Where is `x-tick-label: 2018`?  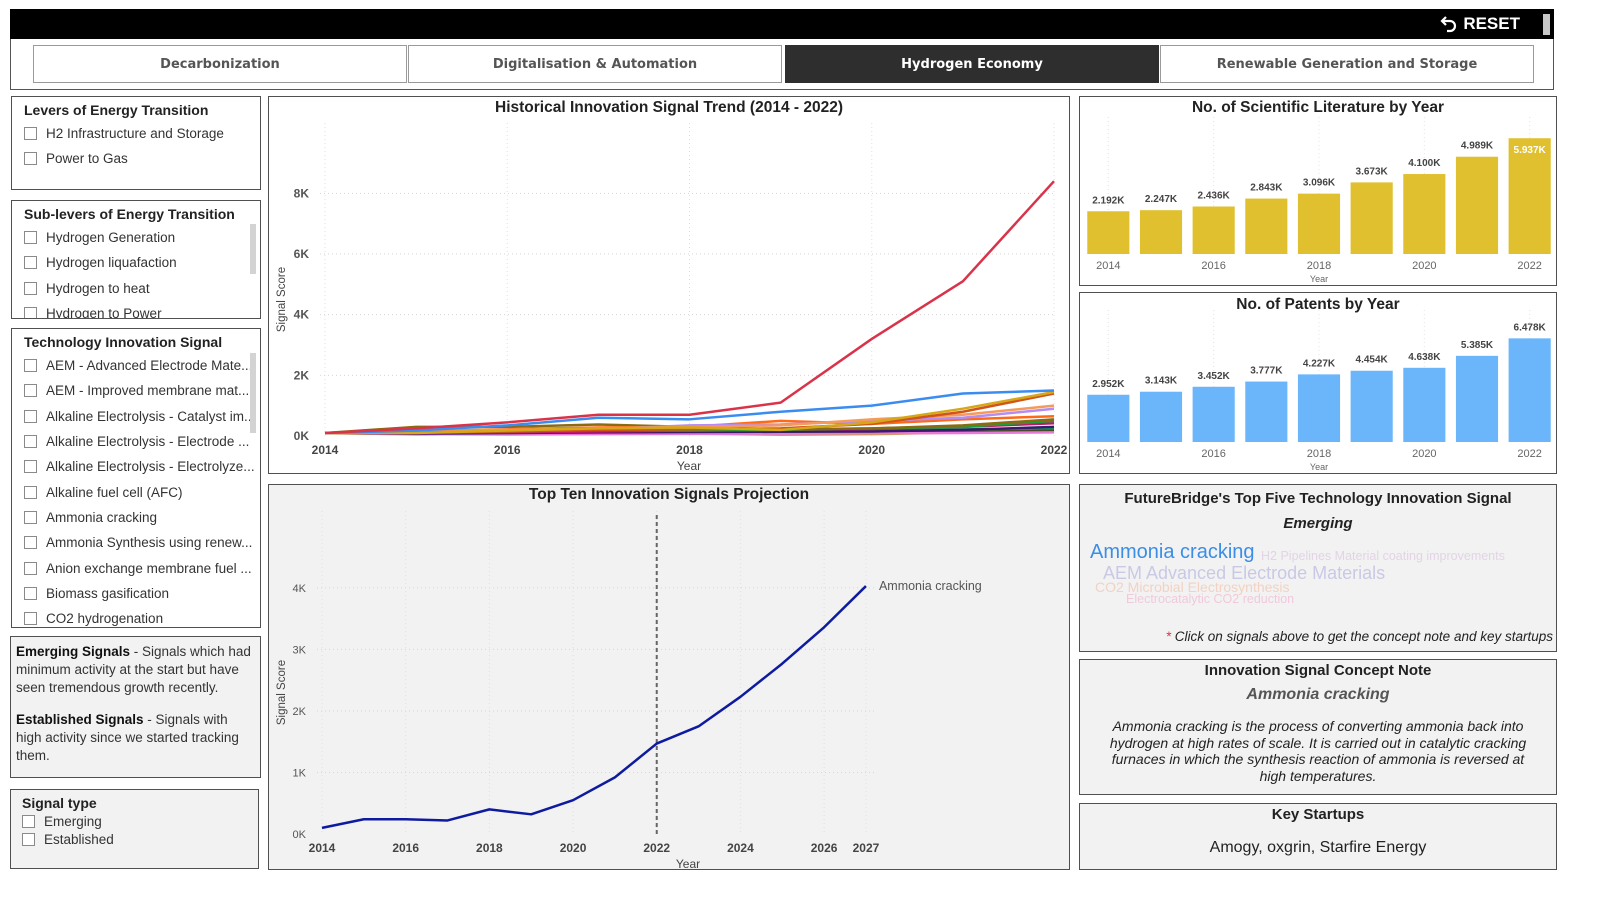
x-tick-label: 2018 is located at coordinates (689, 450).